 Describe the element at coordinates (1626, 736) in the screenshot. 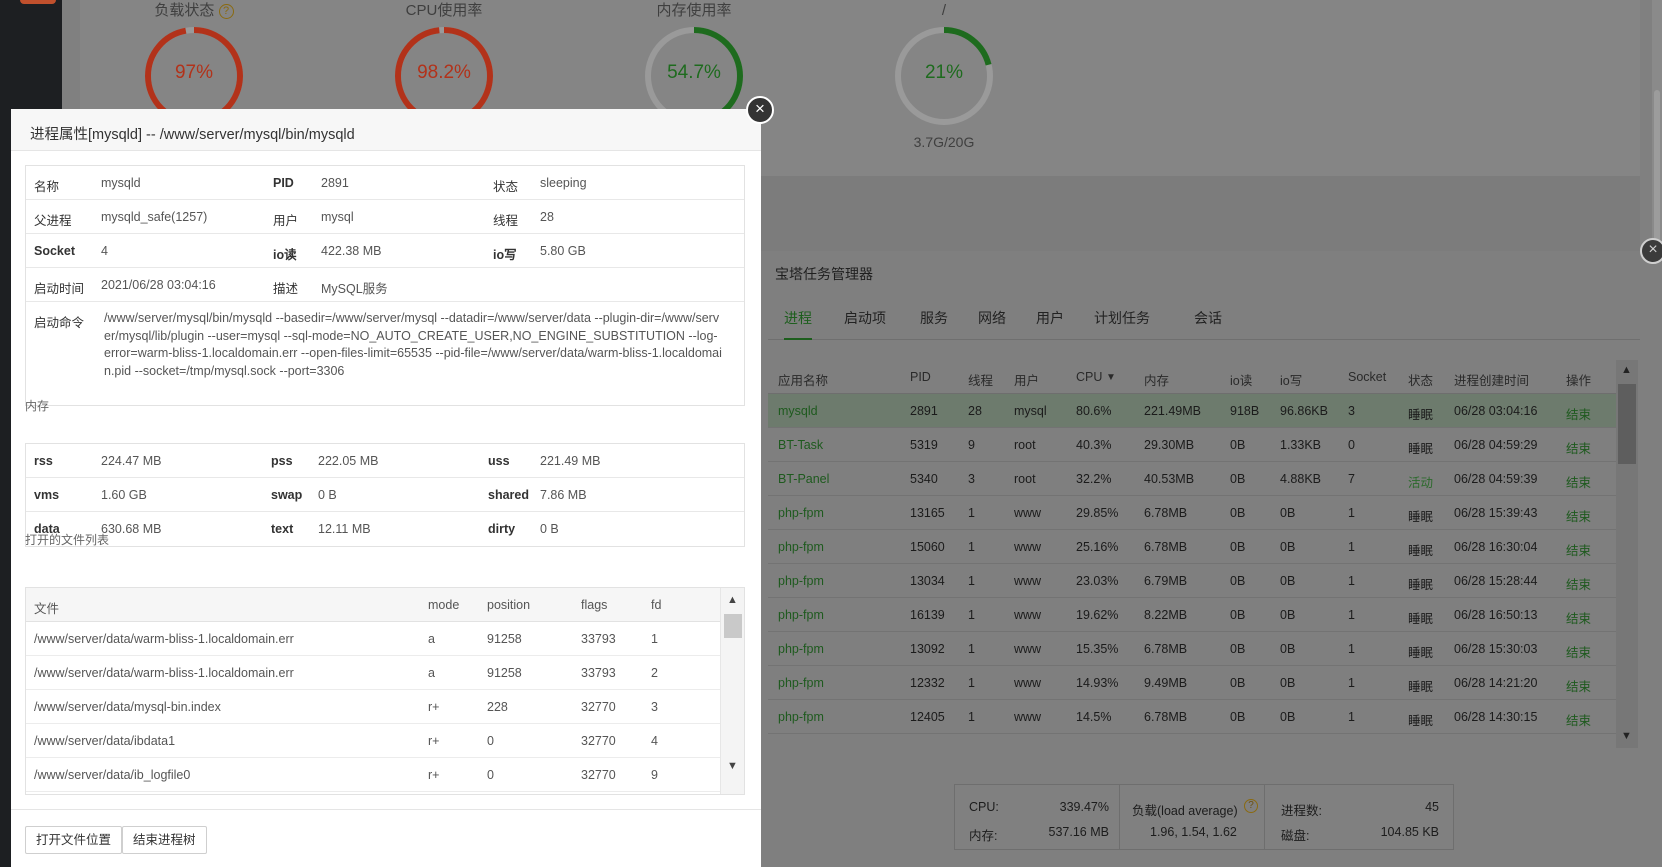

I see `scroll-down-icon: ▼` at that location.